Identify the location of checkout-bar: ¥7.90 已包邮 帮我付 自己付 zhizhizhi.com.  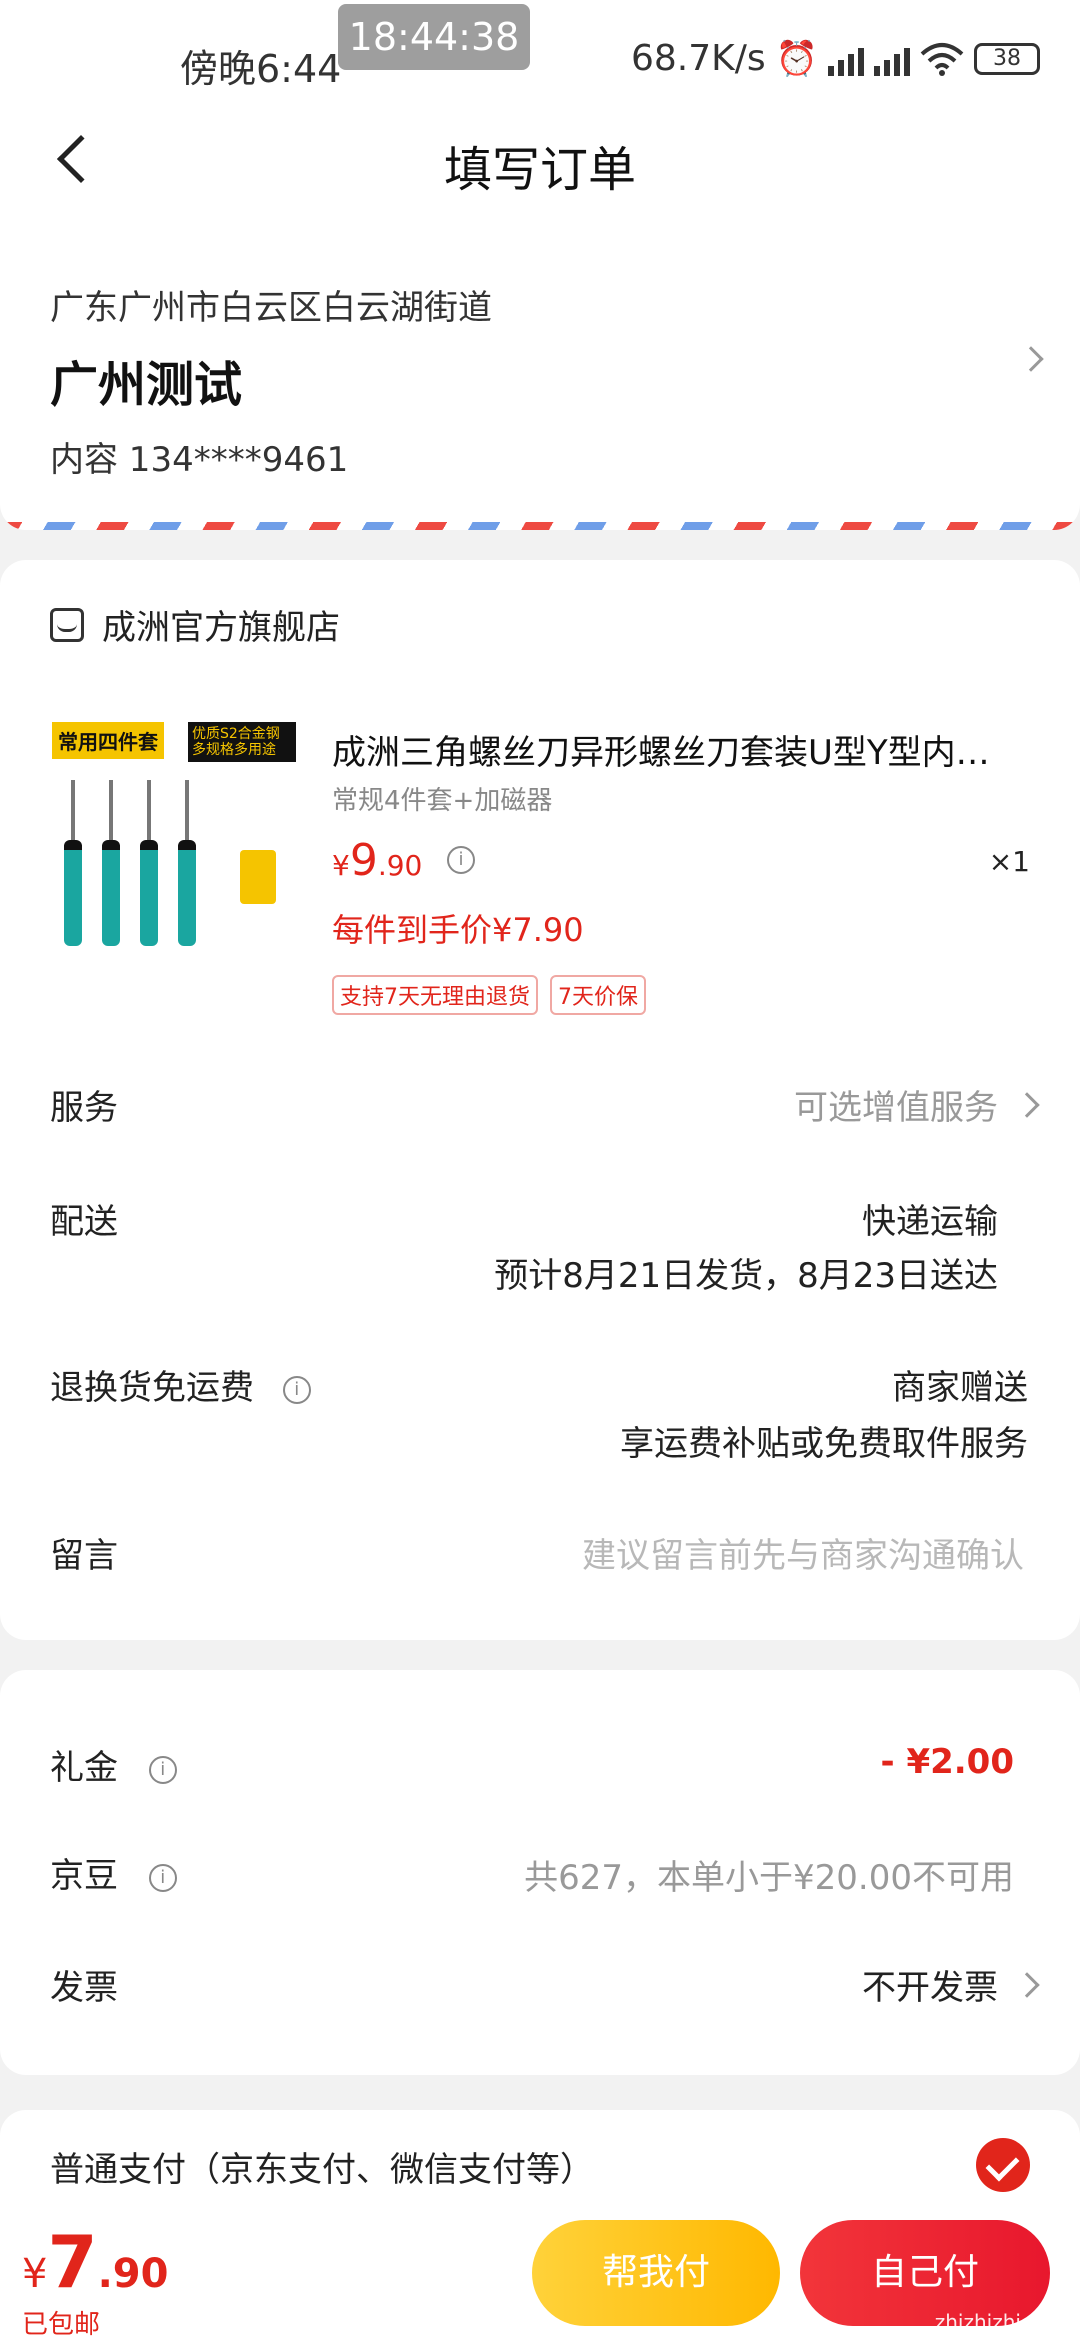
(540, 2270).